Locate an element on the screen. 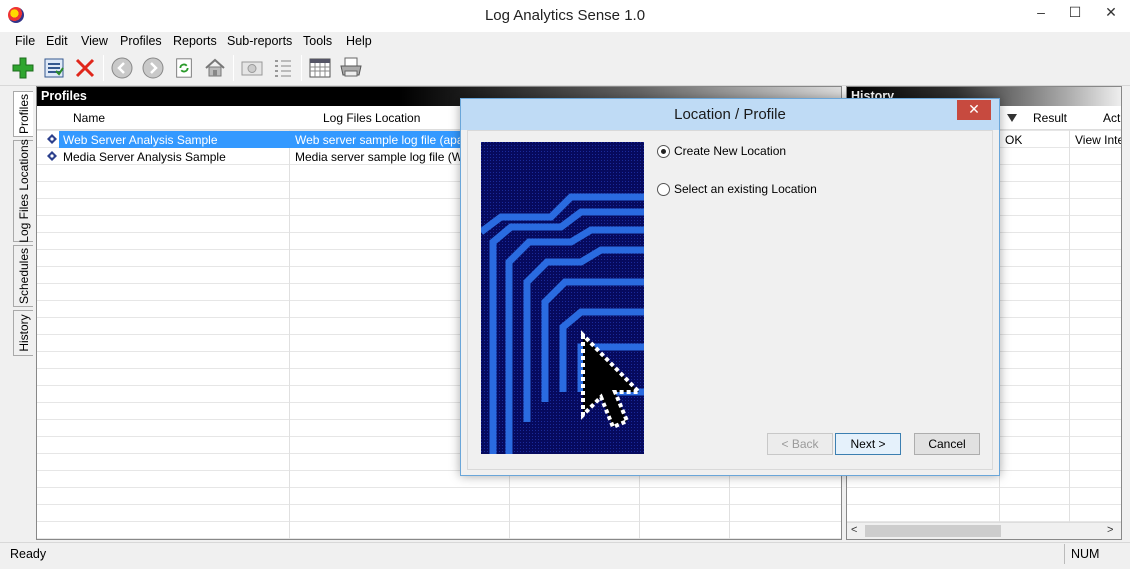  menu-edit: Edit is located at coordinates (57, 41).